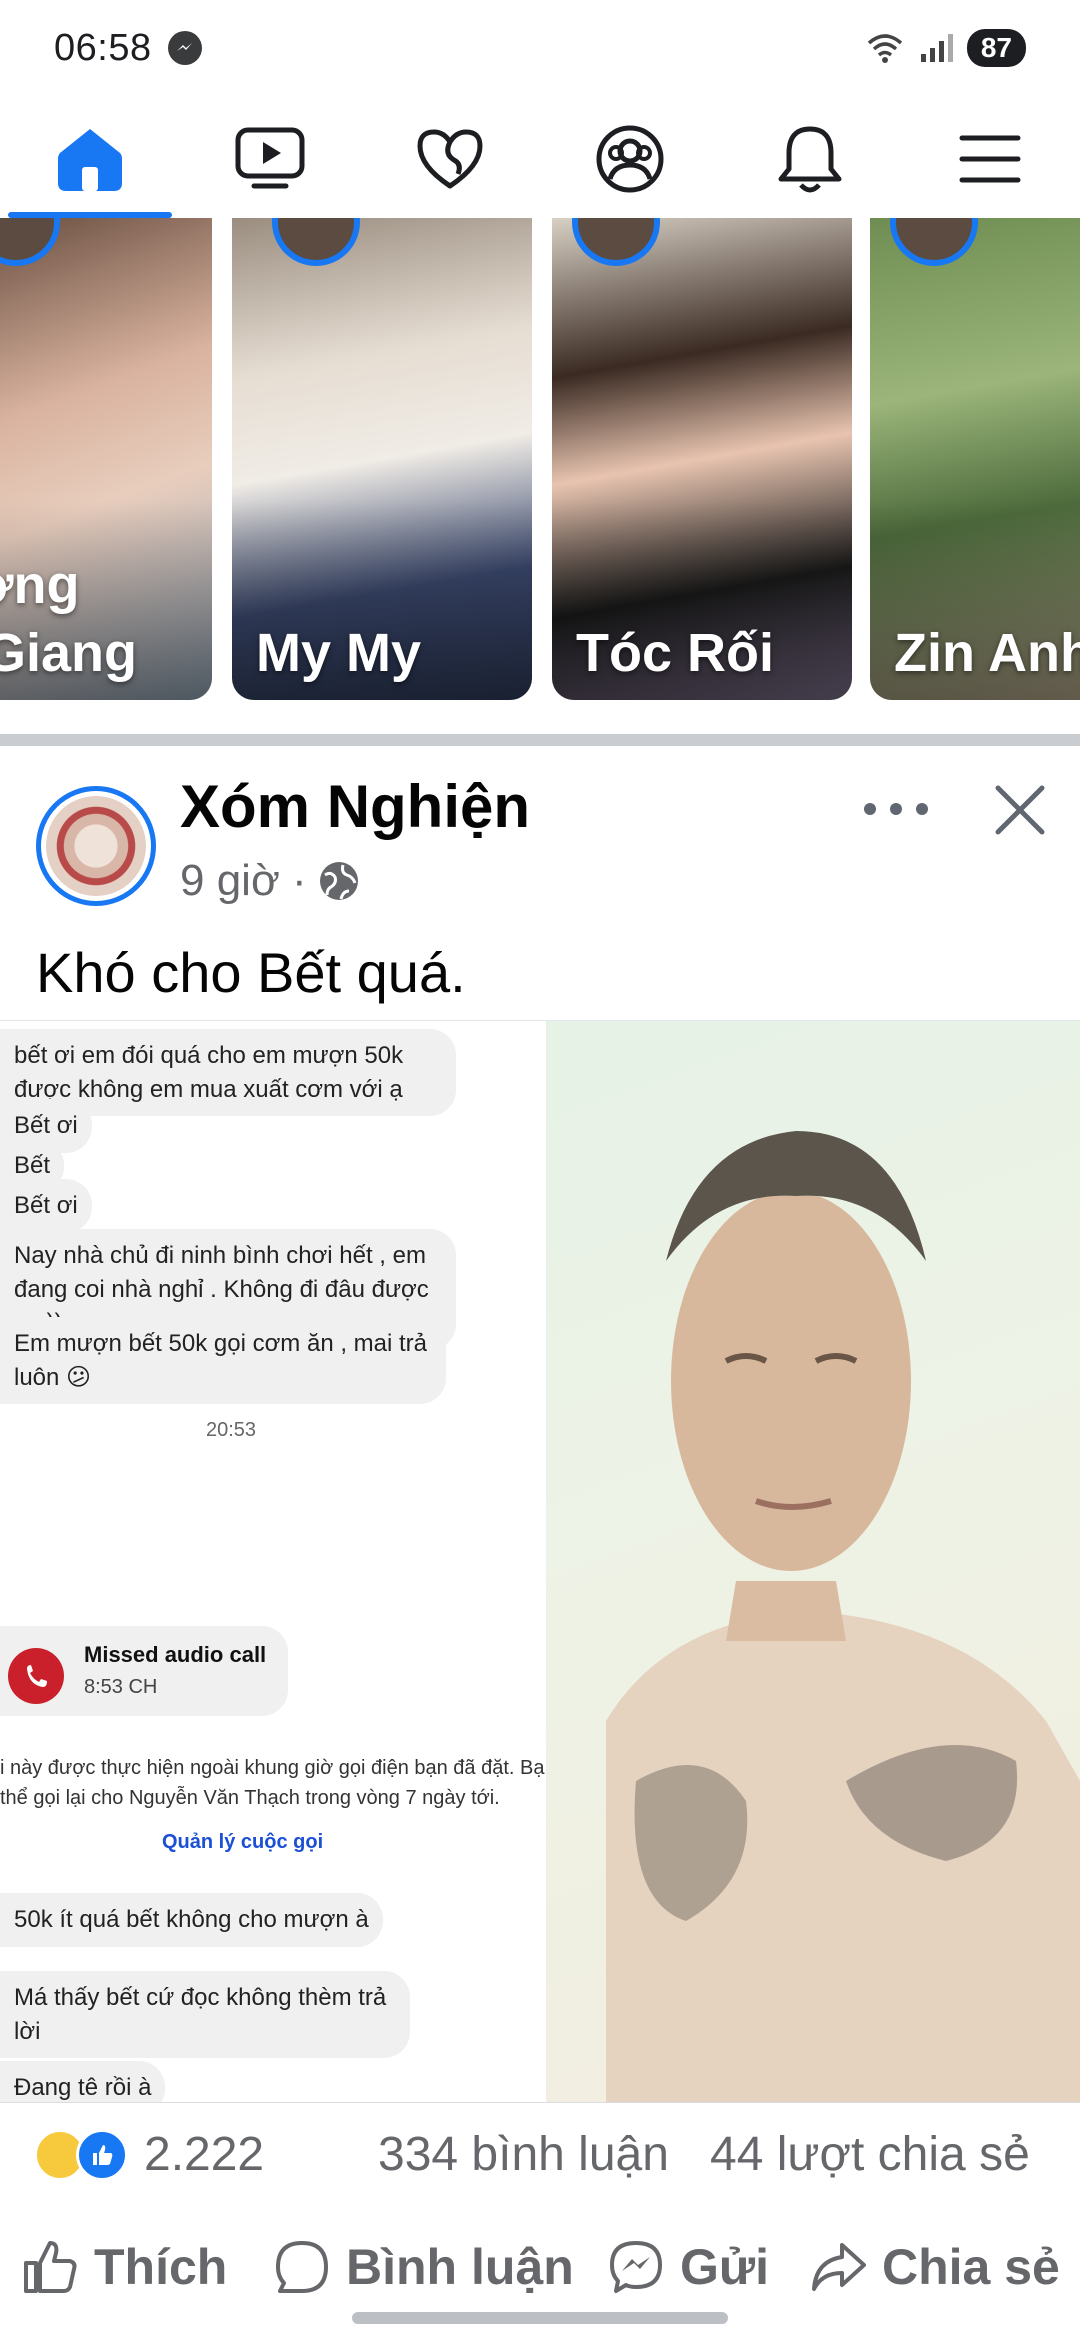 The image size is (1080, 2340). What do you see at coordinates (204, 2154) in the screenshot?
I see `reaction-count: 2.222` at bounding box center [204, 2154].